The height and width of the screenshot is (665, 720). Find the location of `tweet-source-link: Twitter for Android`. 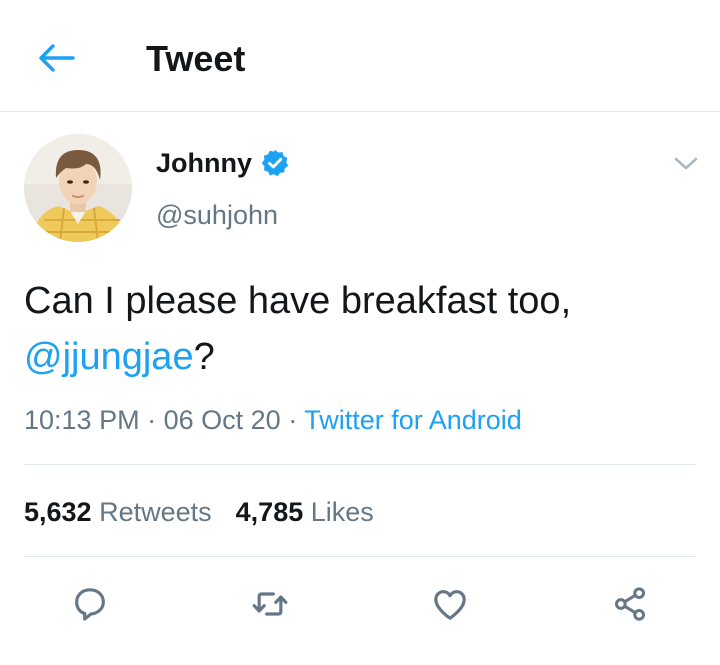

tweet-source-link: Twitter for Android is located at coordinates (413, 420).